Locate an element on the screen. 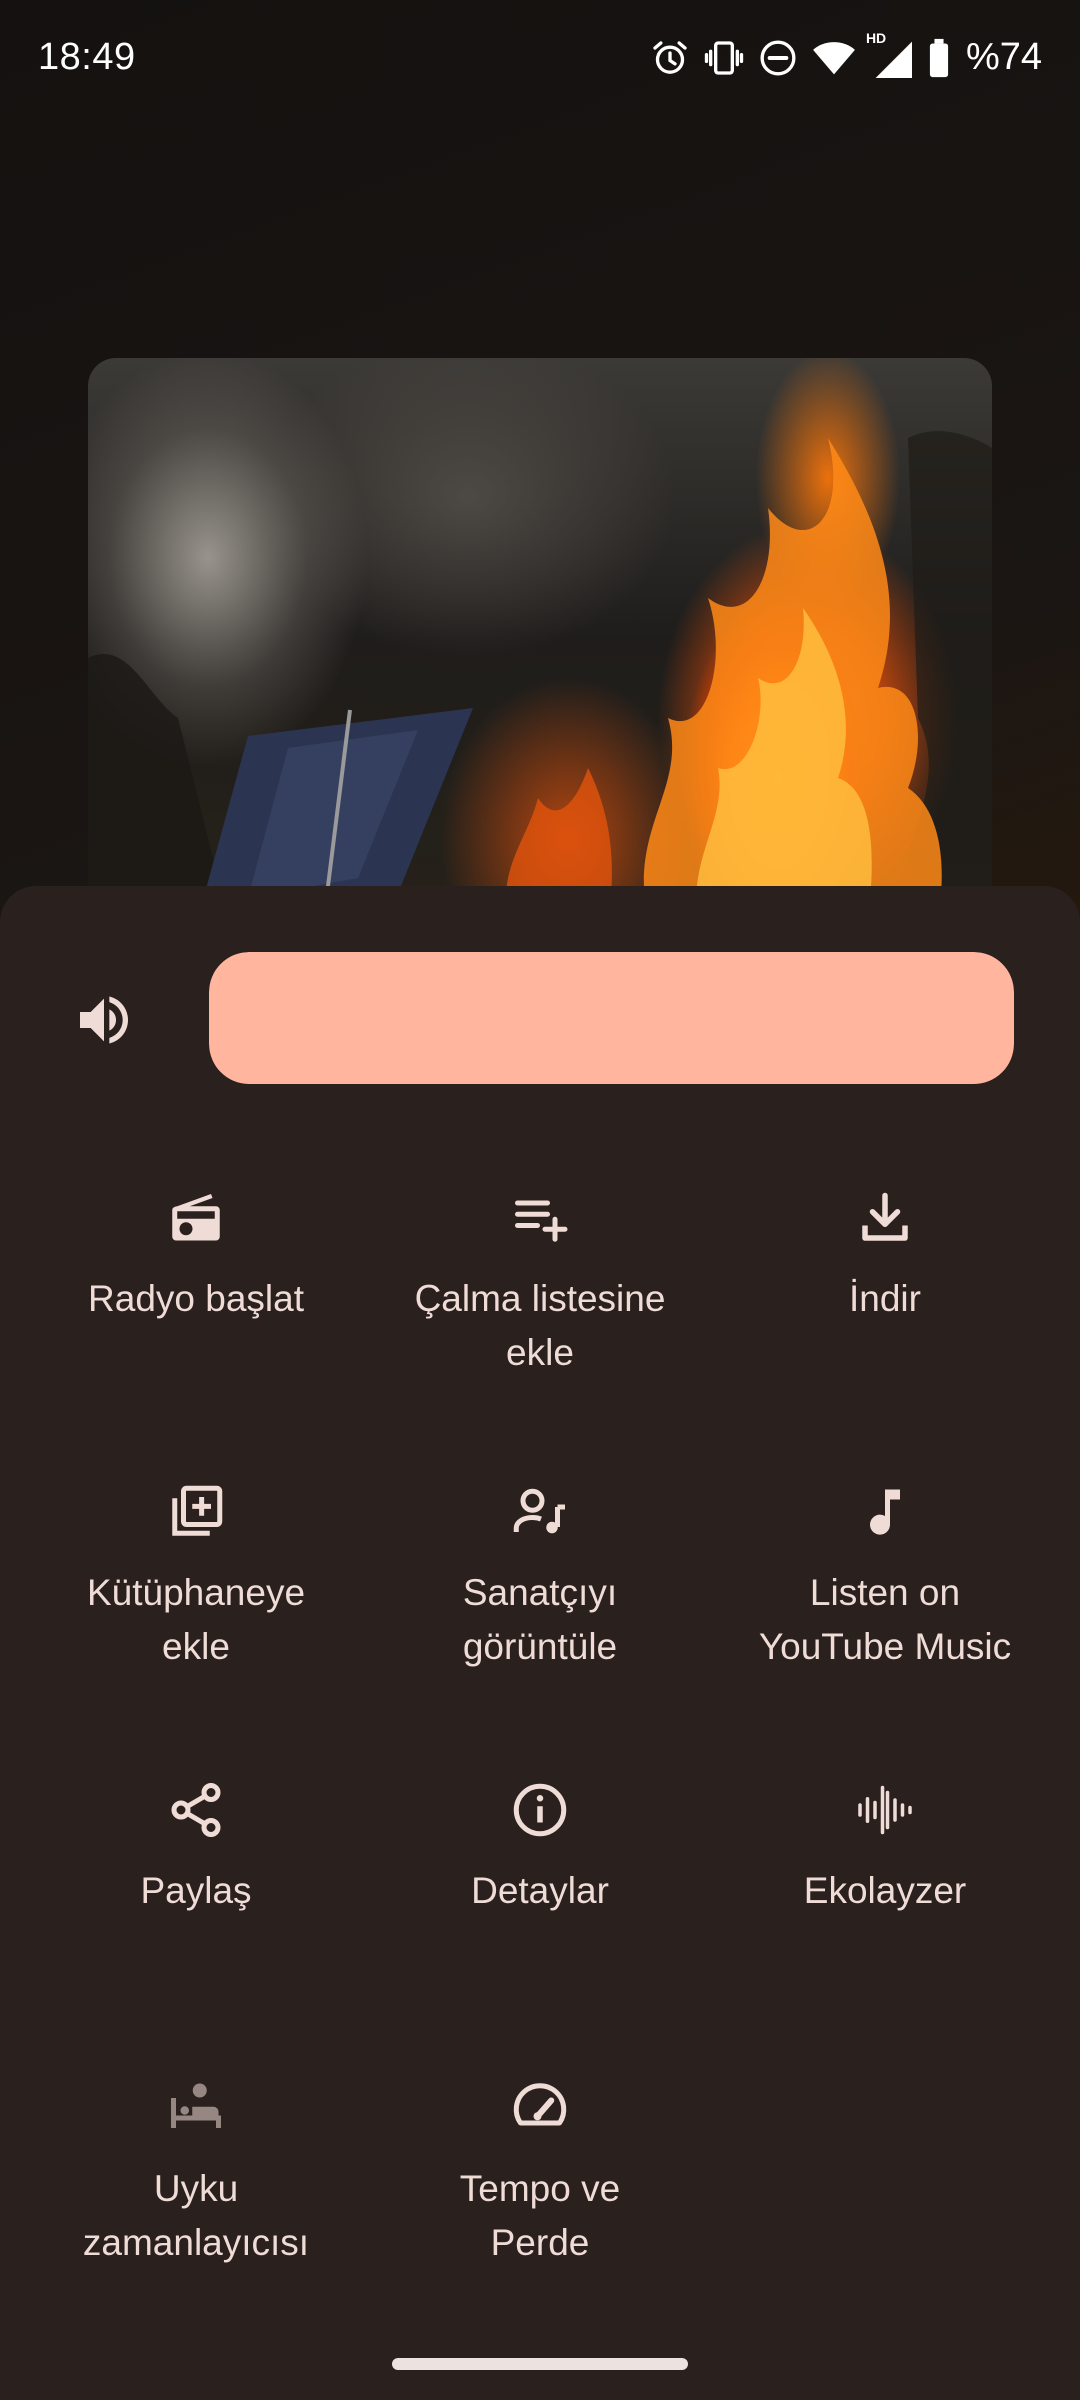 The image size is (1080, 2400). do-not-disturb-icon is located at coordinates (778, 58).